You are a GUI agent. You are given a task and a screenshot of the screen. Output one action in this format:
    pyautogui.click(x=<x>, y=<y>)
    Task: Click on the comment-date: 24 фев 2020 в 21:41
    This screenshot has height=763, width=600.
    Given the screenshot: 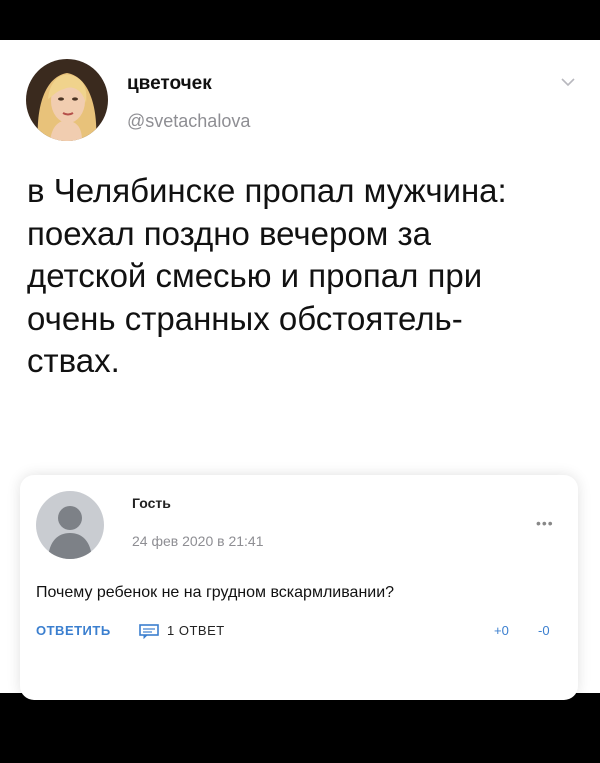 What is the action you would take?
    pyautogui.click(x=198, y=541)
    